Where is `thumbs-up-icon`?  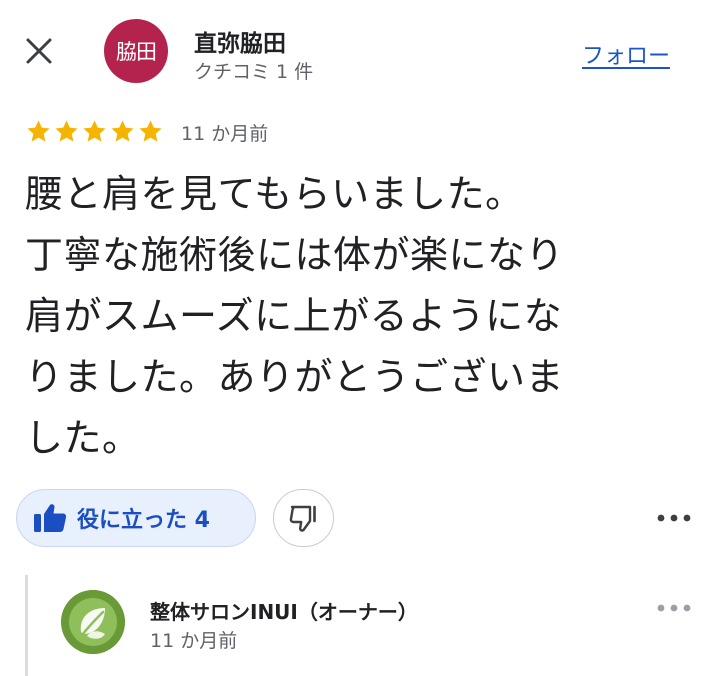
thumbs-up-icon is located at coordinates (50, 518).